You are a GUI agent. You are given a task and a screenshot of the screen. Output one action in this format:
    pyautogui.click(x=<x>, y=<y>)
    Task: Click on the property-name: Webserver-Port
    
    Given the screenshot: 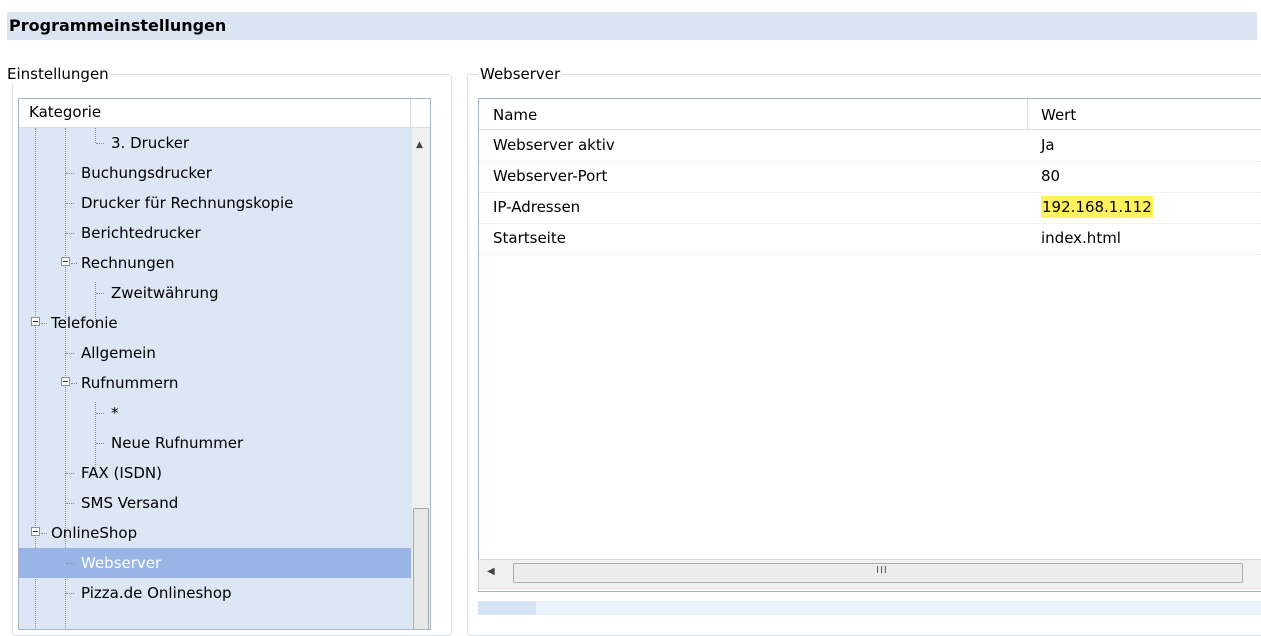 What is the action you would take?
    pyautogui.click(x=550, y=176)
    